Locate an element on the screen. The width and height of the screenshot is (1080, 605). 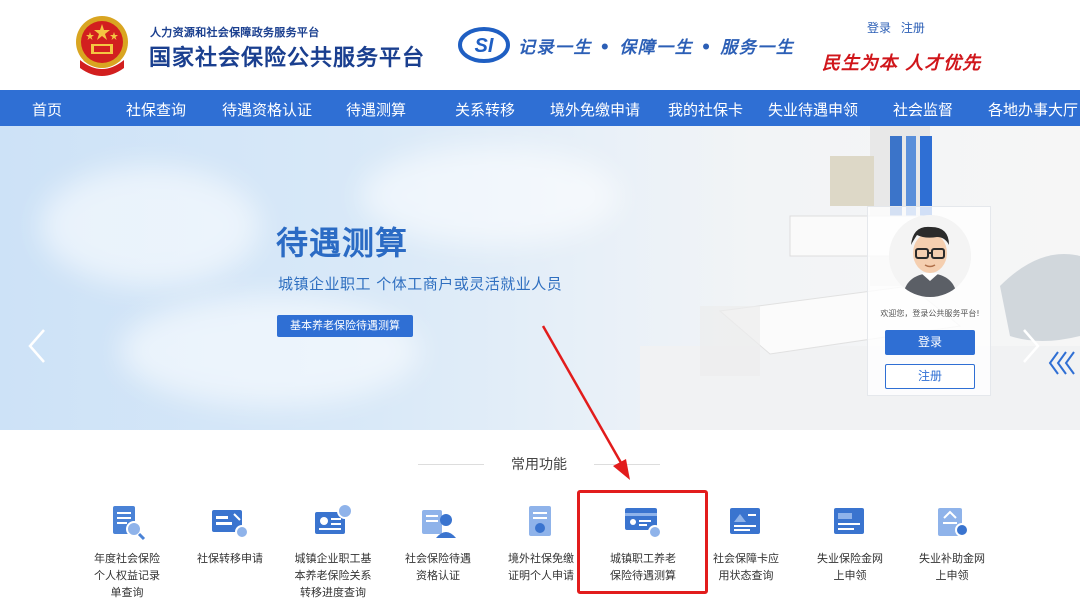
double-chevron-left-icon is located at coordinates (1062, 363).